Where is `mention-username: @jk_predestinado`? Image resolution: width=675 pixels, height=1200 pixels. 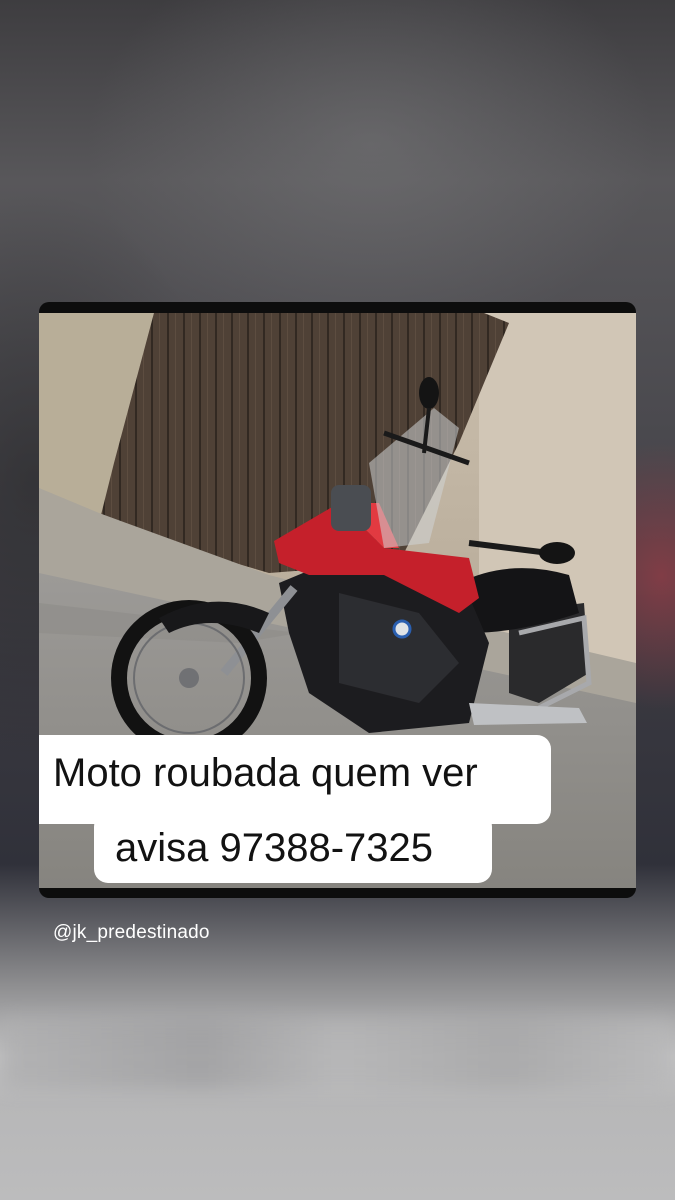
mention-username: @jk_predestinado is located at coordinates (131, 933).